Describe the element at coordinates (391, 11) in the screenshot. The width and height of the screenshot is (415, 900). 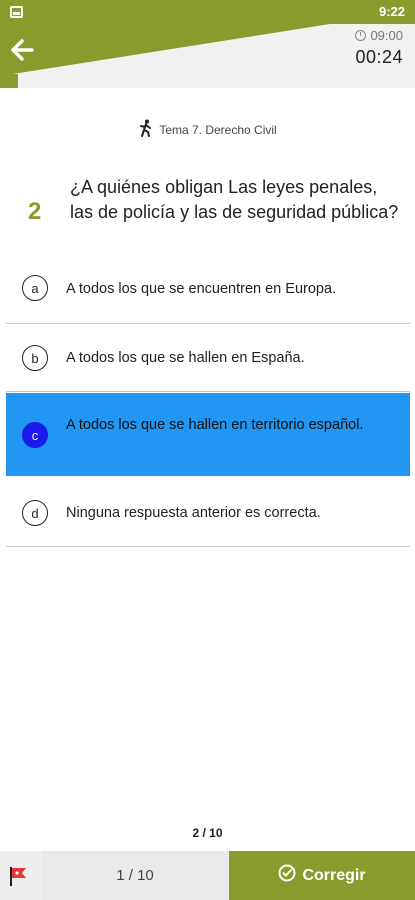
I see `status-clock: 9:22` at that location.